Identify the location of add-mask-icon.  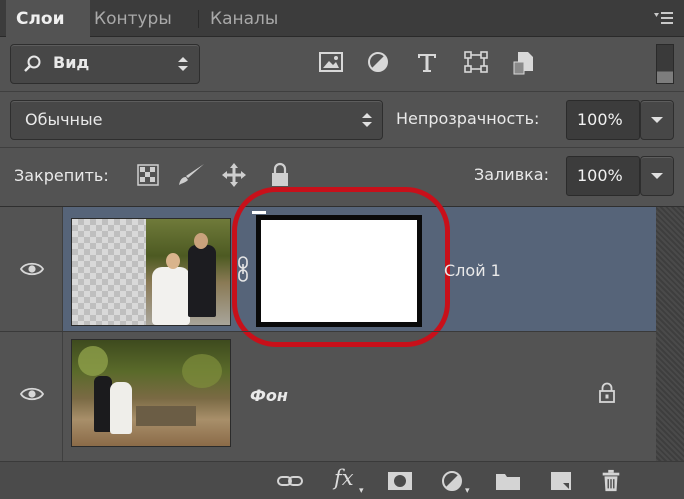
(400, 481).